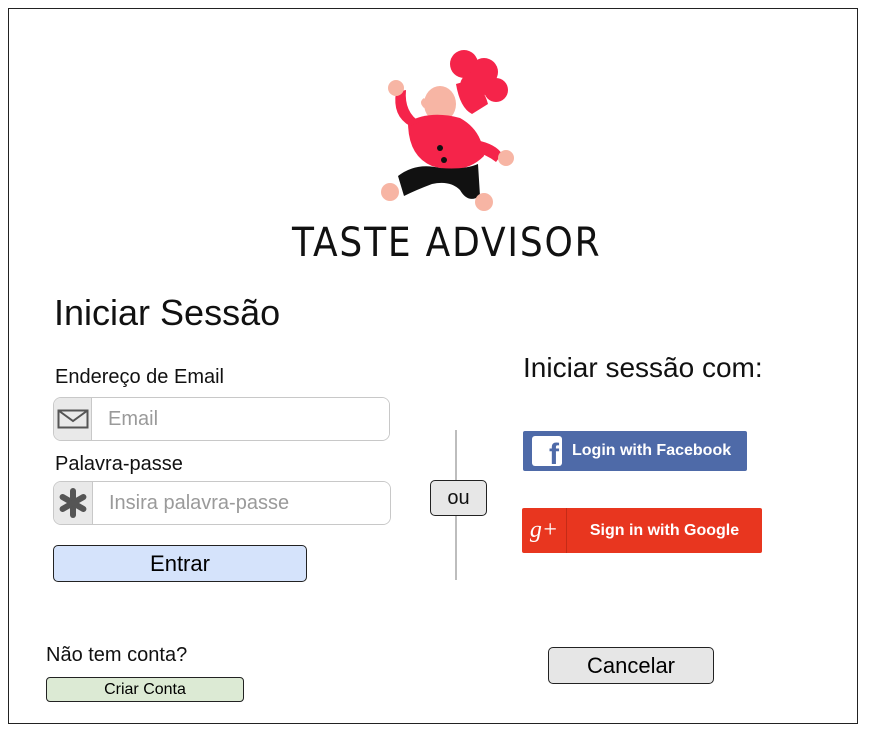 The image size is (872, 738). I want to click on or-separator: ou, so click(458, 498).